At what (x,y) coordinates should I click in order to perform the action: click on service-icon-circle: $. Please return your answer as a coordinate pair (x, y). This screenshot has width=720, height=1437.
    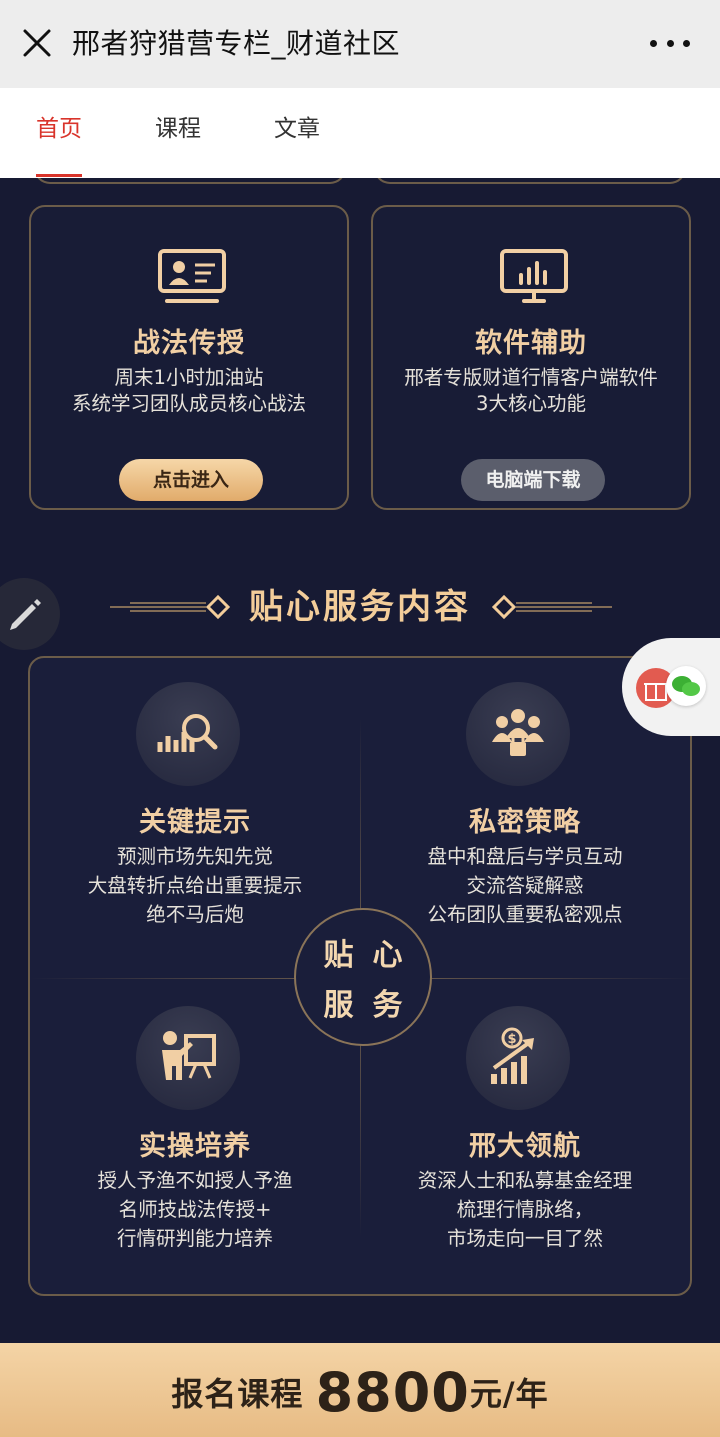
    Looking at the image, I should click on (518, 1058).